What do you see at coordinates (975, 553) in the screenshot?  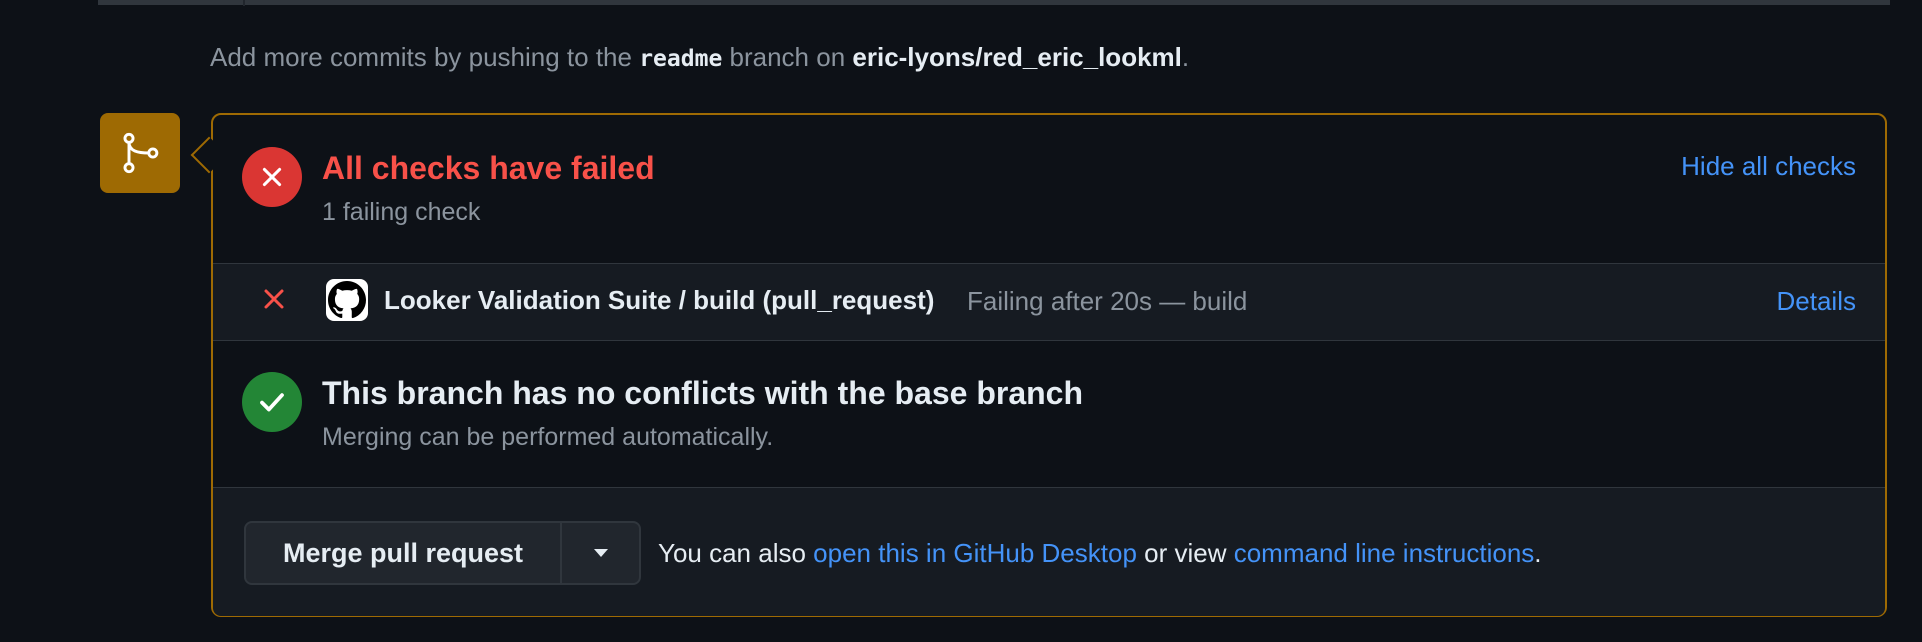 I see `open-in-github-desktop-link: open this in GitHub Desktop` at bounding box center [975, 553].